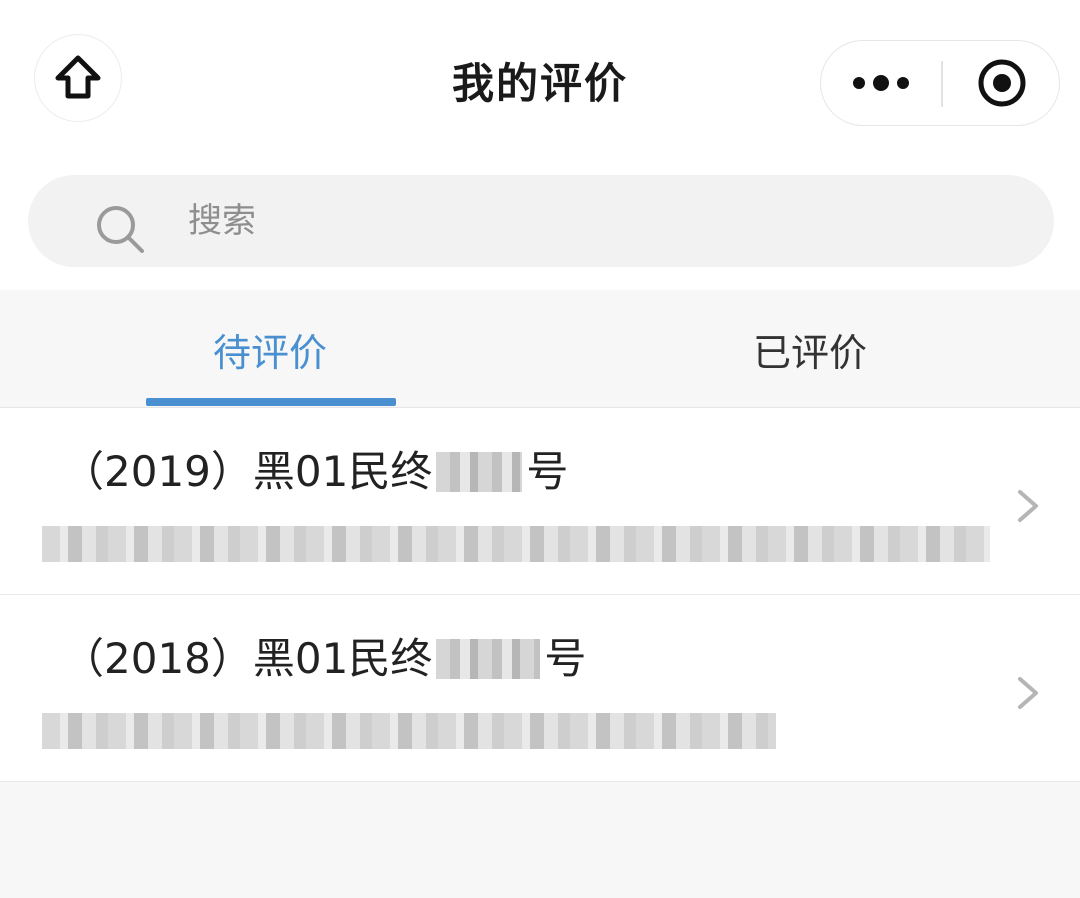  Describe the element at coordinates (247, 658) in the screenshot. I see `case-number-prefix: （2018）黑01民终` at that location.